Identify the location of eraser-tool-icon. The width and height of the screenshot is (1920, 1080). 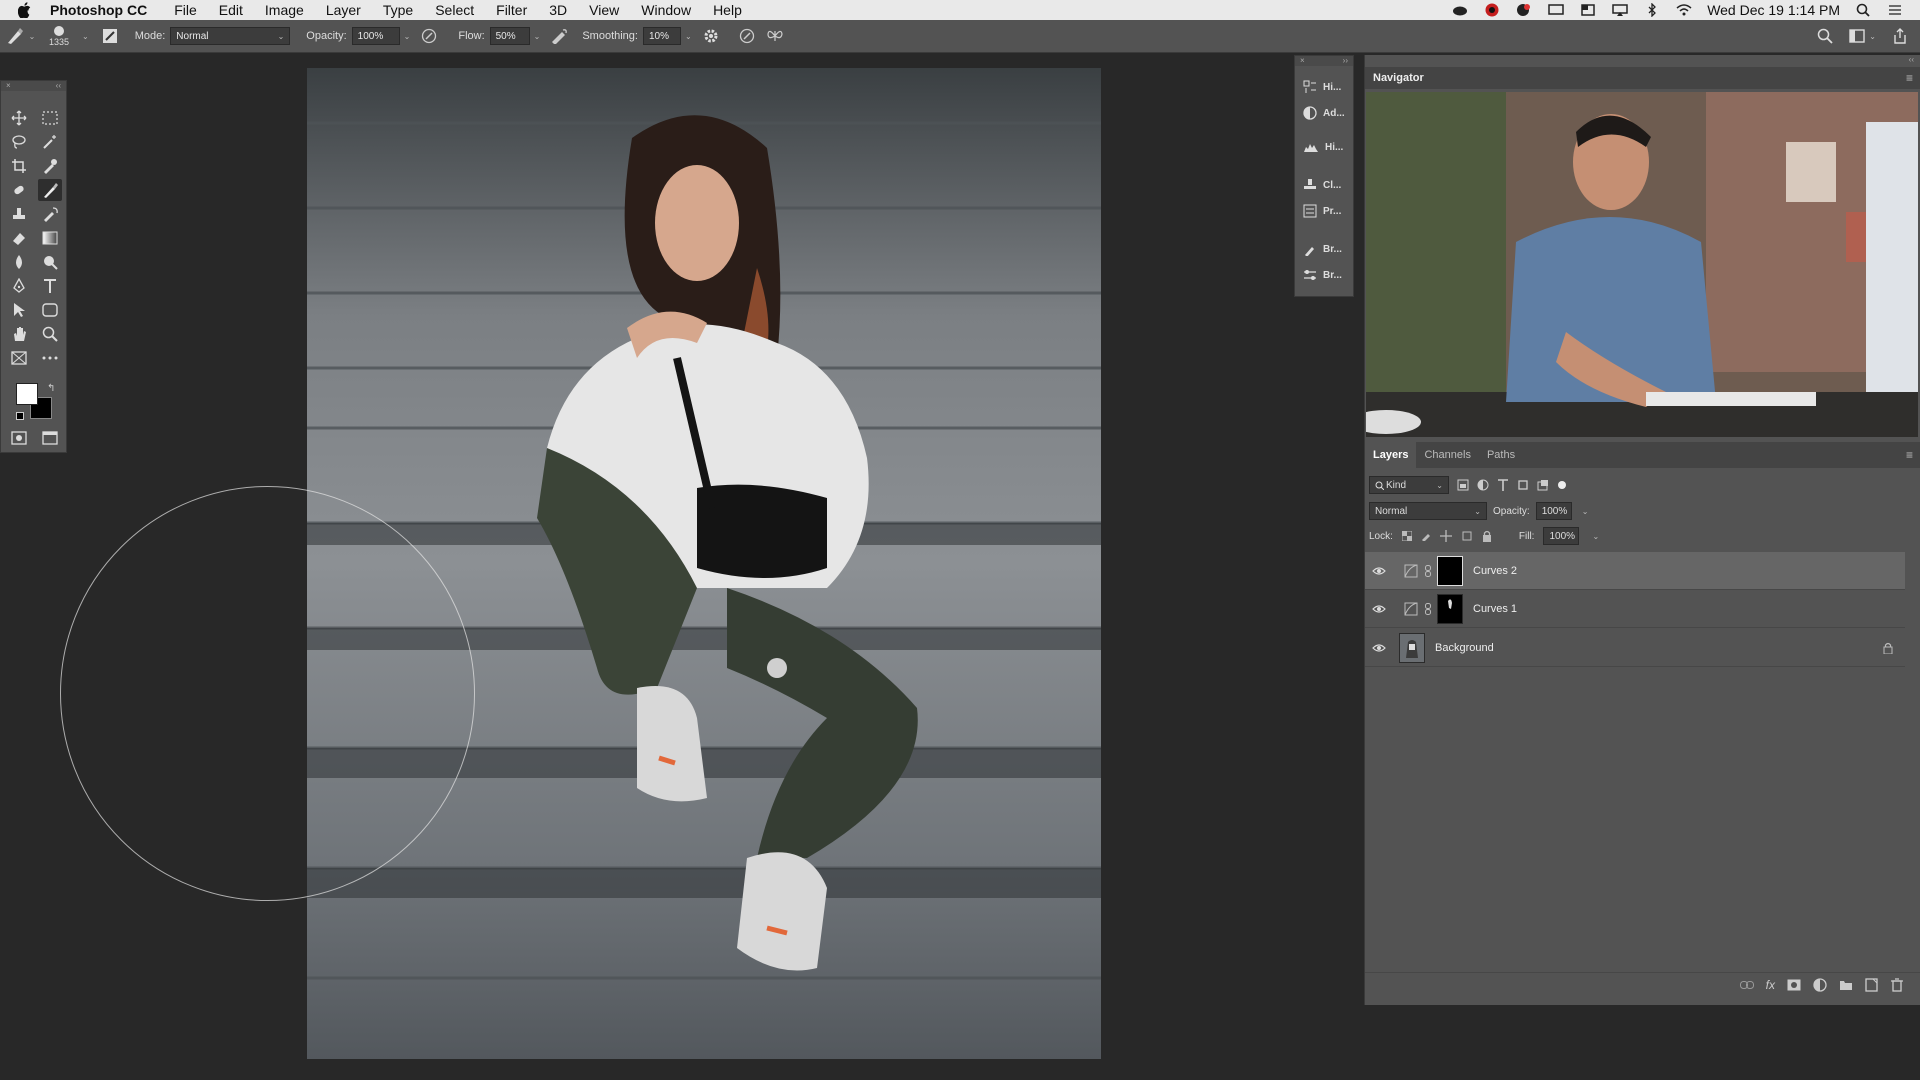
(19, 238).